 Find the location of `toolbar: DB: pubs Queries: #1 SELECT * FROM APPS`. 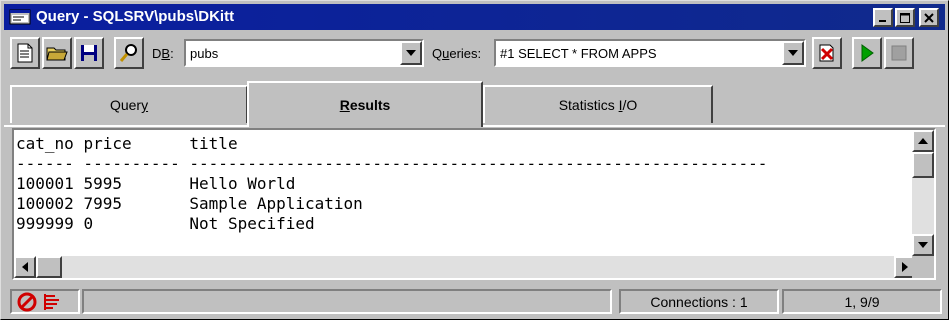

toolbar: DB: pubs Queries: #1 SELECT * FROM APPS is located at coordinates (474, 54).